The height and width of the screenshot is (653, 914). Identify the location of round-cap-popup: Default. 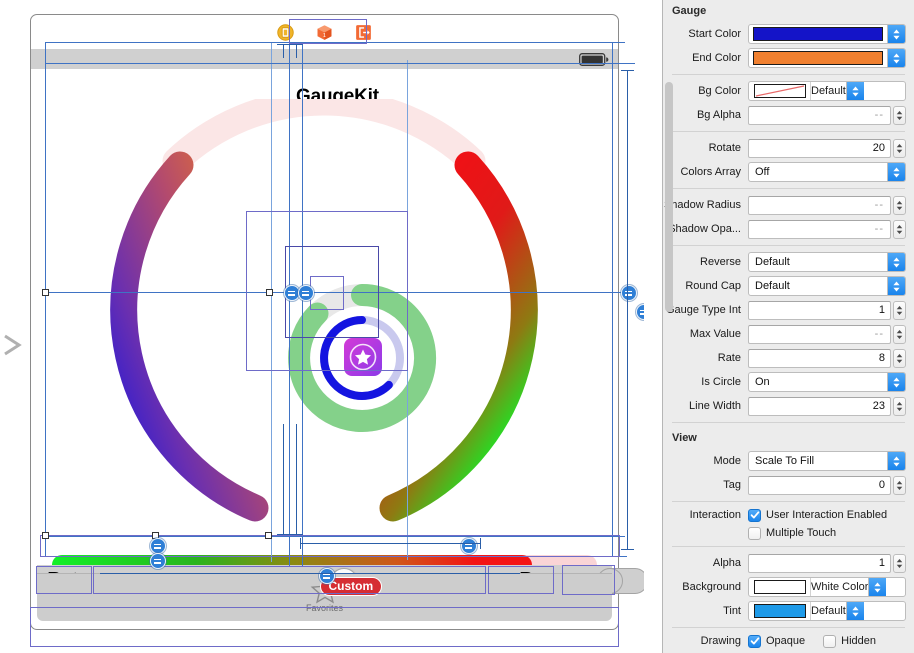
(827, 286).